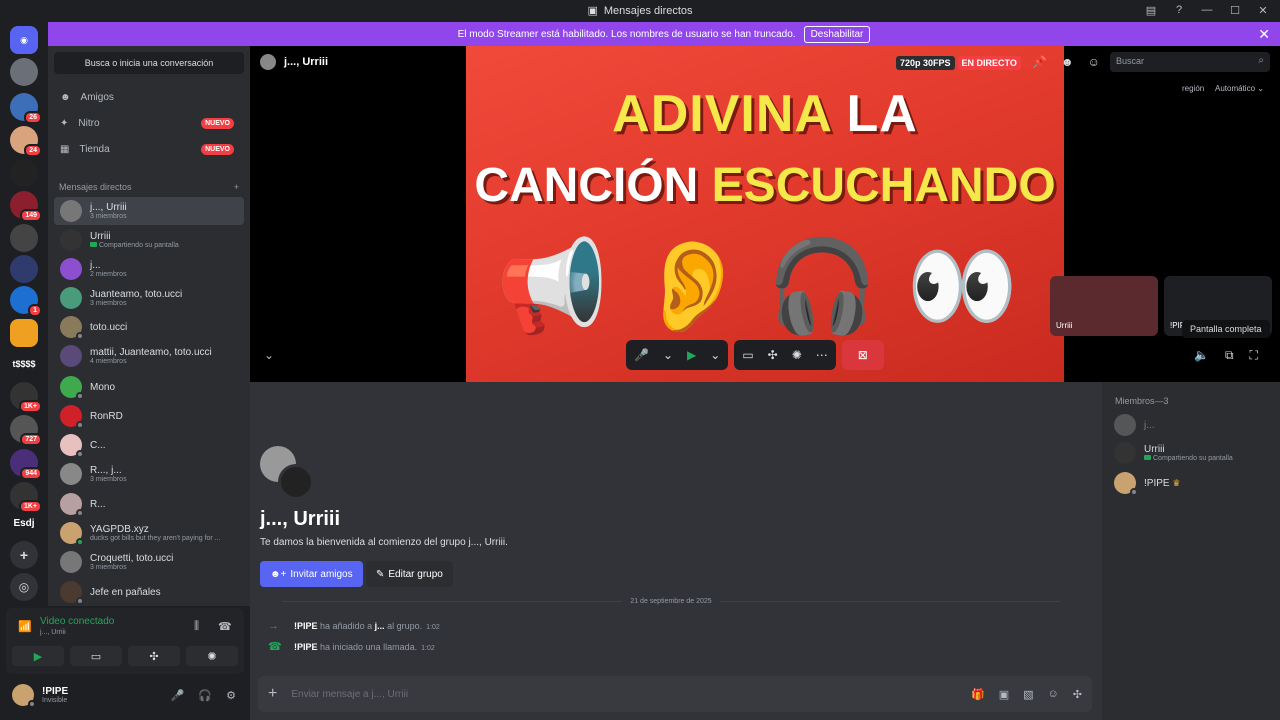  I want to click on help-icon: ?, so click(1179, 10).